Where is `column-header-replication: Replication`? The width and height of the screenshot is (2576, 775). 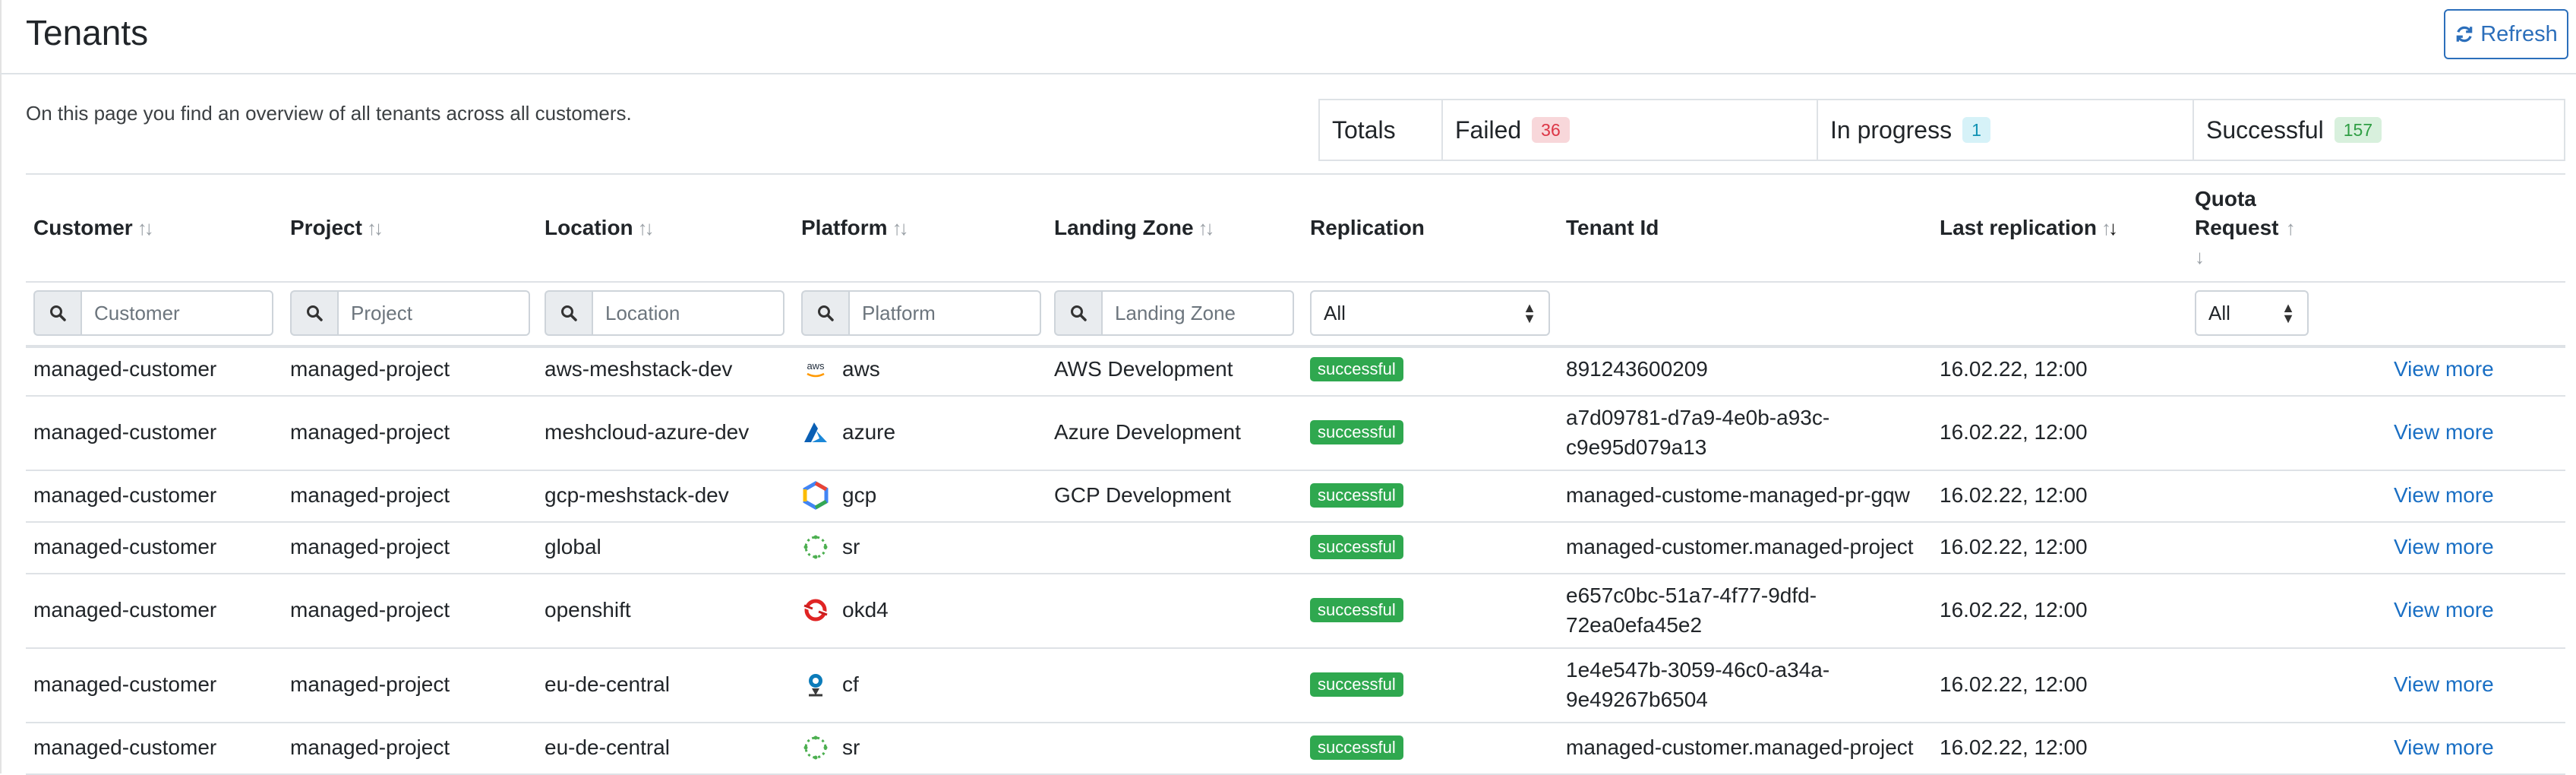
column-header-replication: Replication is located at coordinates (1367, 227).